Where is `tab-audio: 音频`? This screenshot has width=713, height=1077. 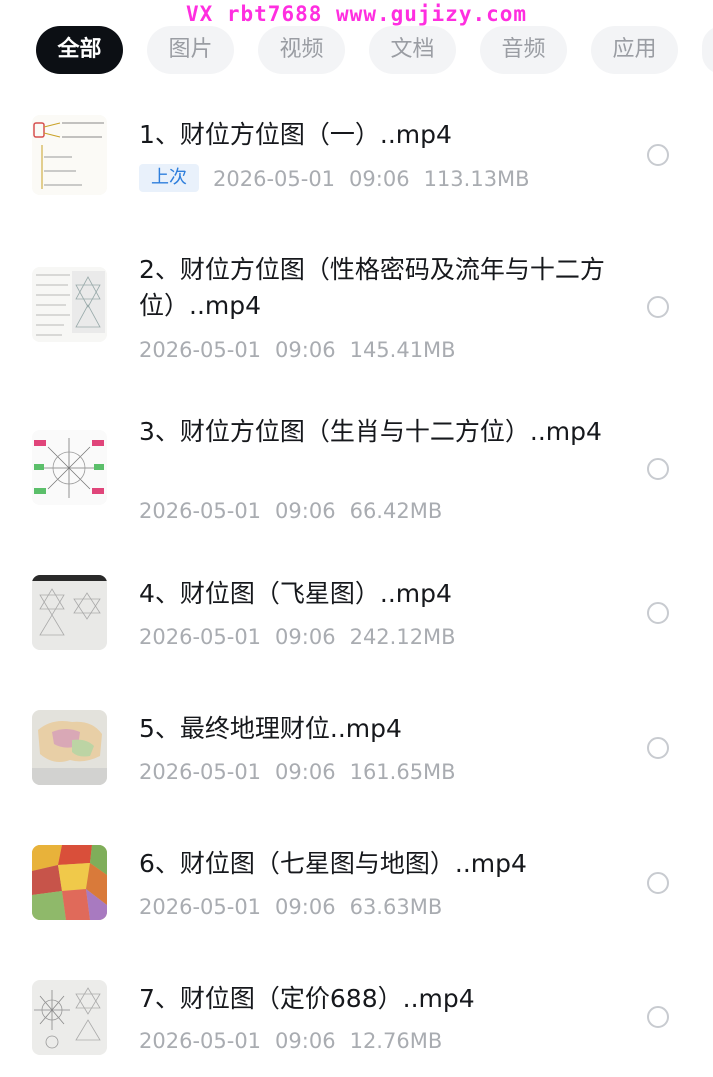
tab-audio: 音频 is located at coordinates (523, 50).